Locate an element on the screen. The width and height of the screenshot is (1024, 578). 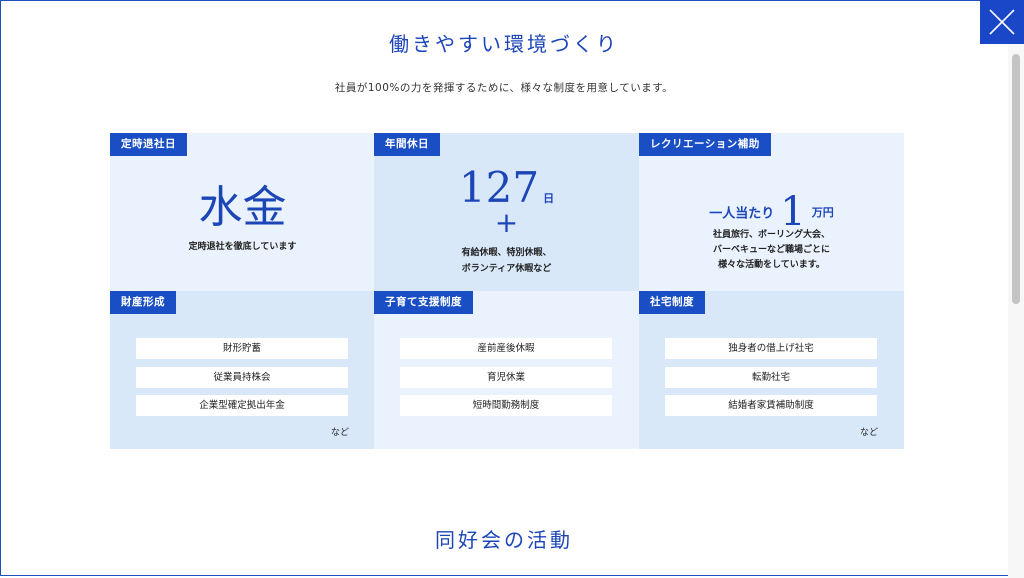
list-item: 企業型確定拠出年金 is located at coordinates (242, 405).